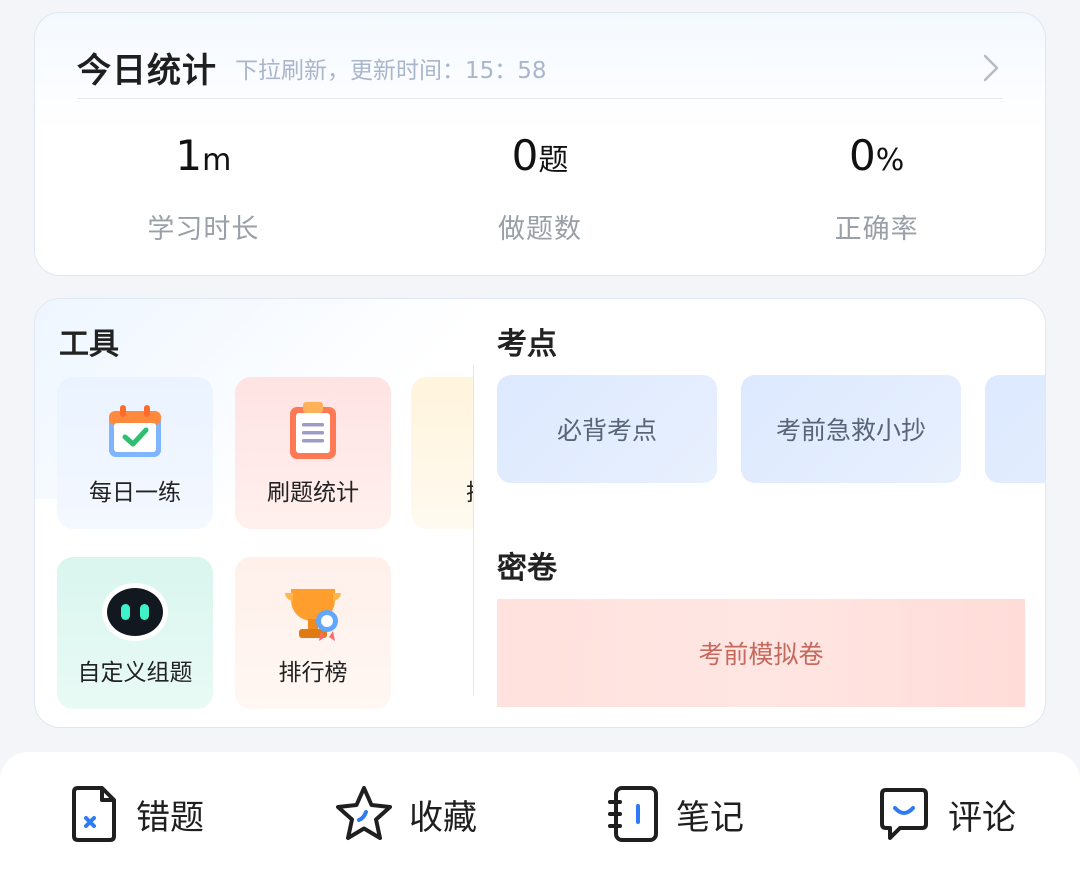 The image size is (1080, 876). What do you see at coordinates (170, 817) in the screenshot?
I see `bar-label: 错题` at bounding box center [170, 817].